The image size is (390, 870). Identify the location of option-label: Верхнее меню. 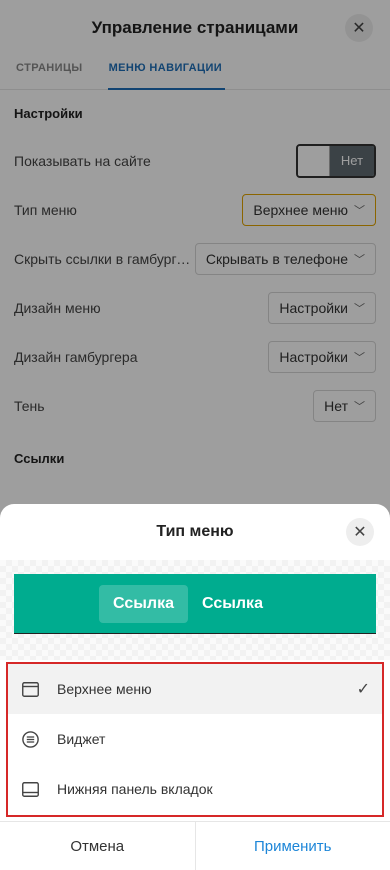
(104, 689).